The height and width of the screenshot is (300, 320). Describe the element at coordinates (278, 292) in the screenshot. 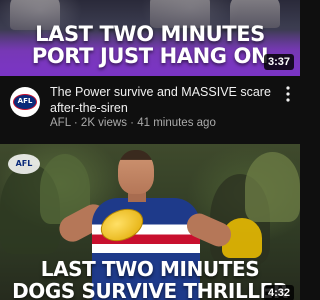

I see `duration-badge: 4:32` at that location.